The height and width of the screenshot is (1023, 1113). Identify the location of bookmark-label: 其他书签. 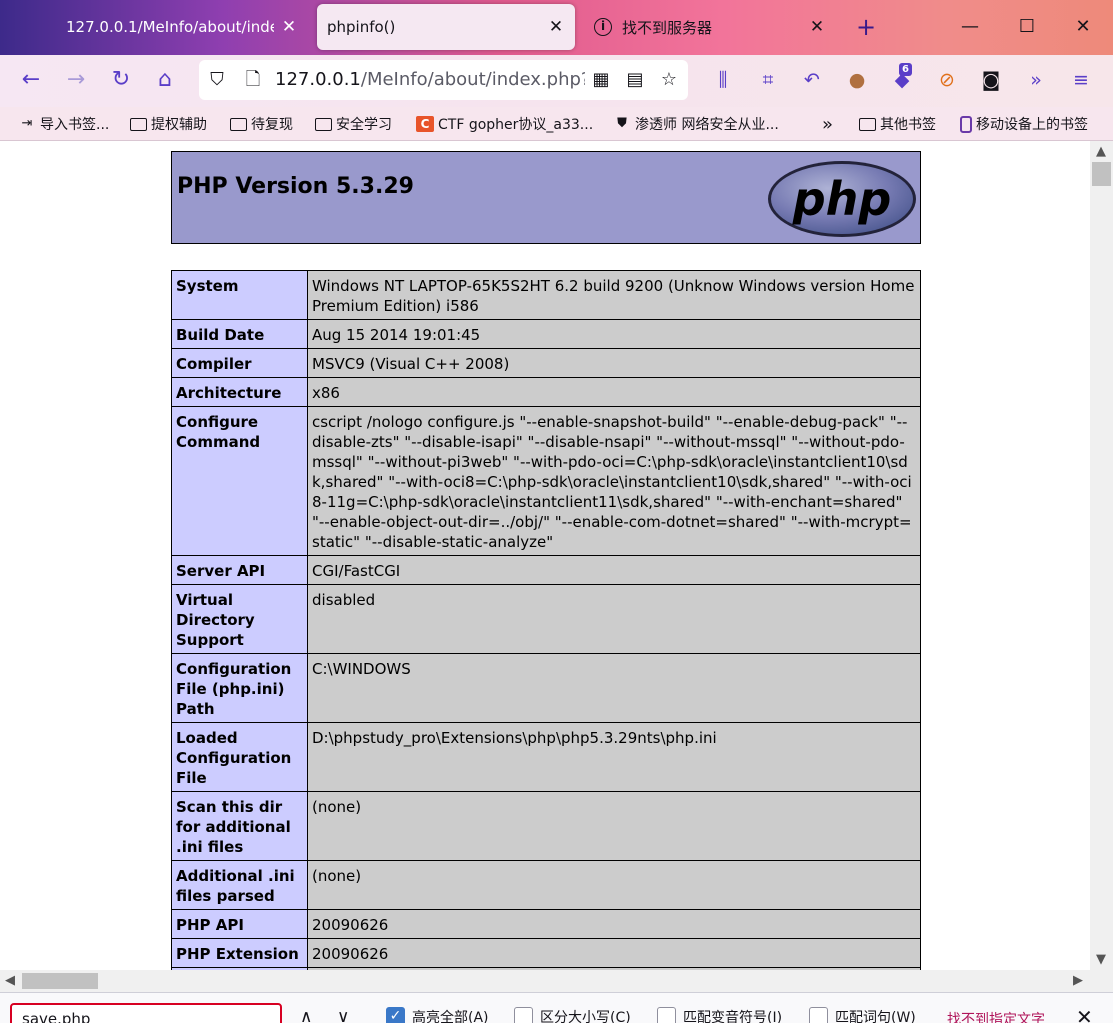
(908, 125).